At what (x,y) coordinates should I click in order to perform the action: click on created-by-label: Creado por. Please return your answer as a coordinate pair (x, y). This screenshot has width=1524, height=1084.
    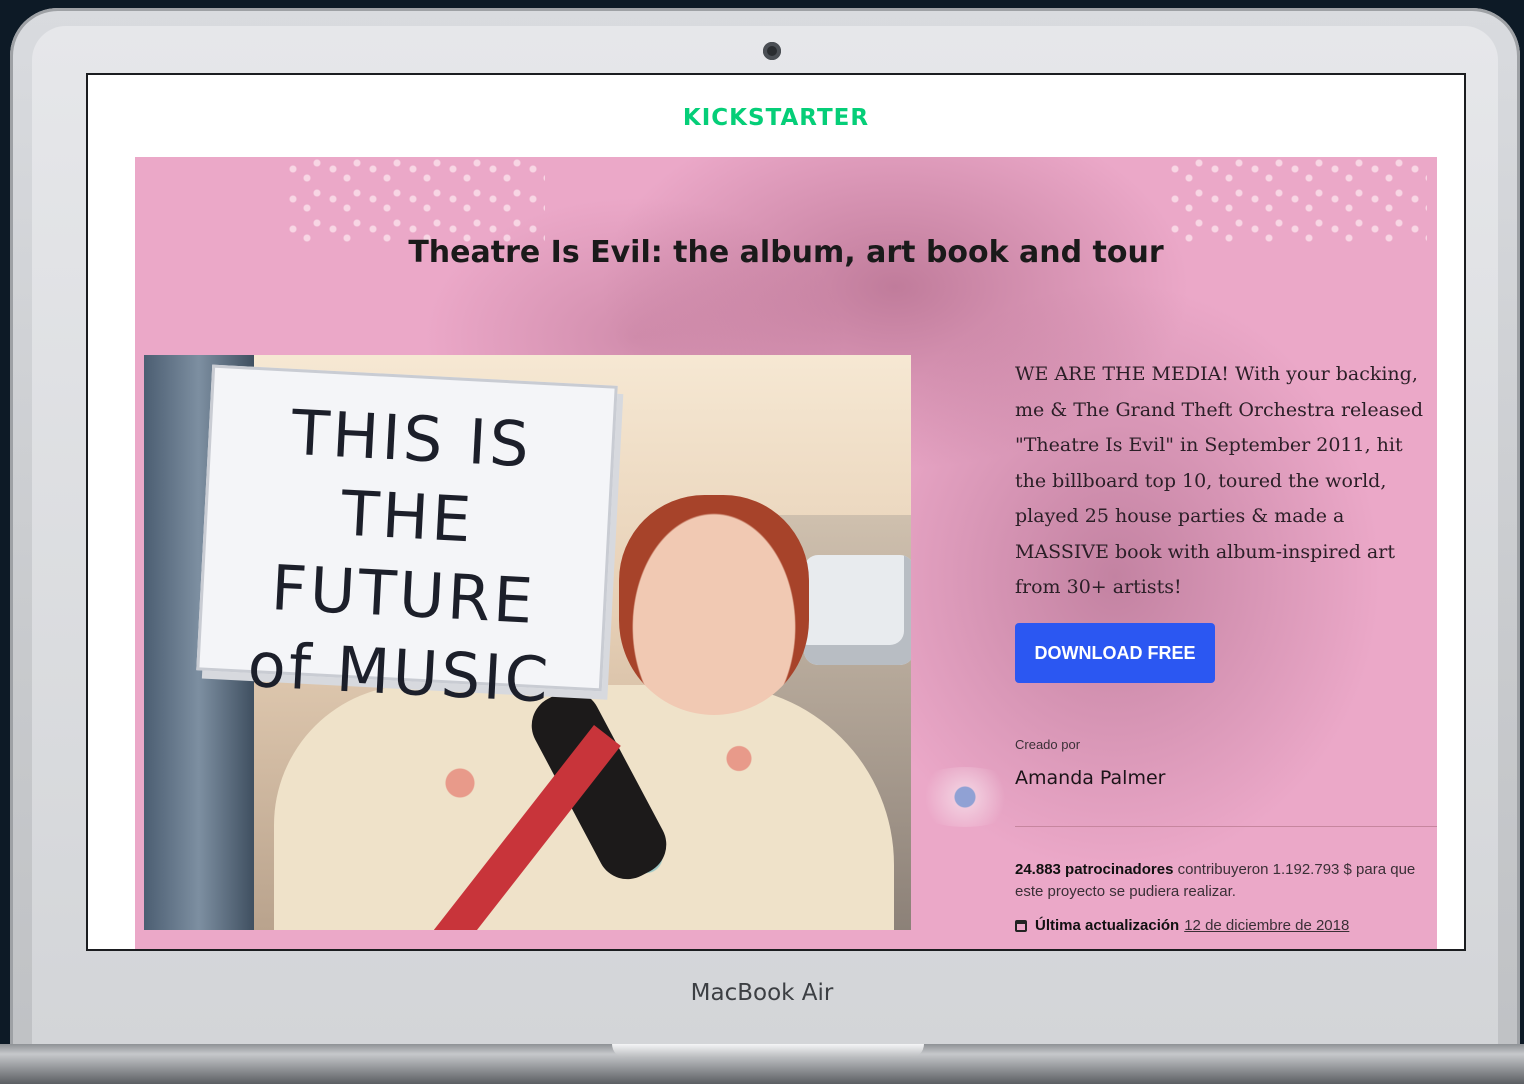
    Looking at the image, I should click on (1048, 744).